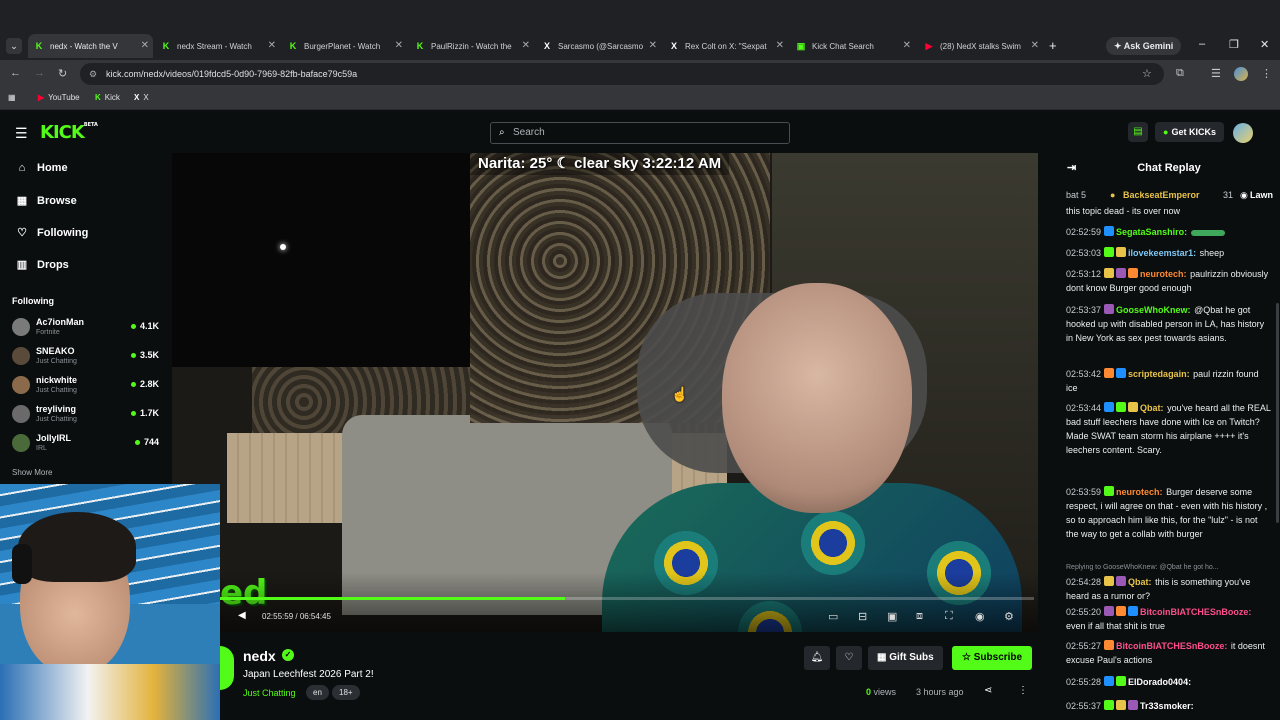 The height and width of the screenshot is (720, 1280). I want to click on bookmark-icon: ▶, so click(41, 97).